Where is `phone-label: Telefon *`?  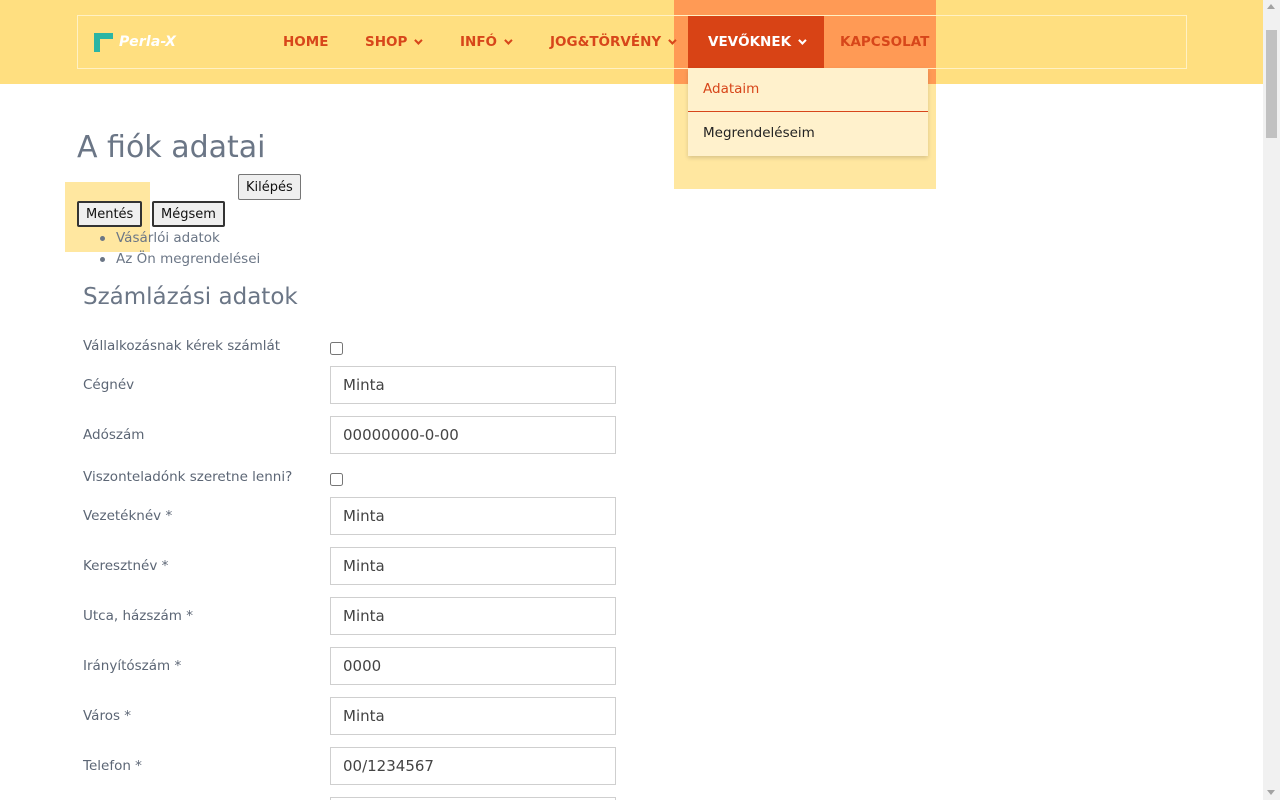 phone-label: Telefon * is located at coordinates (112, 766).